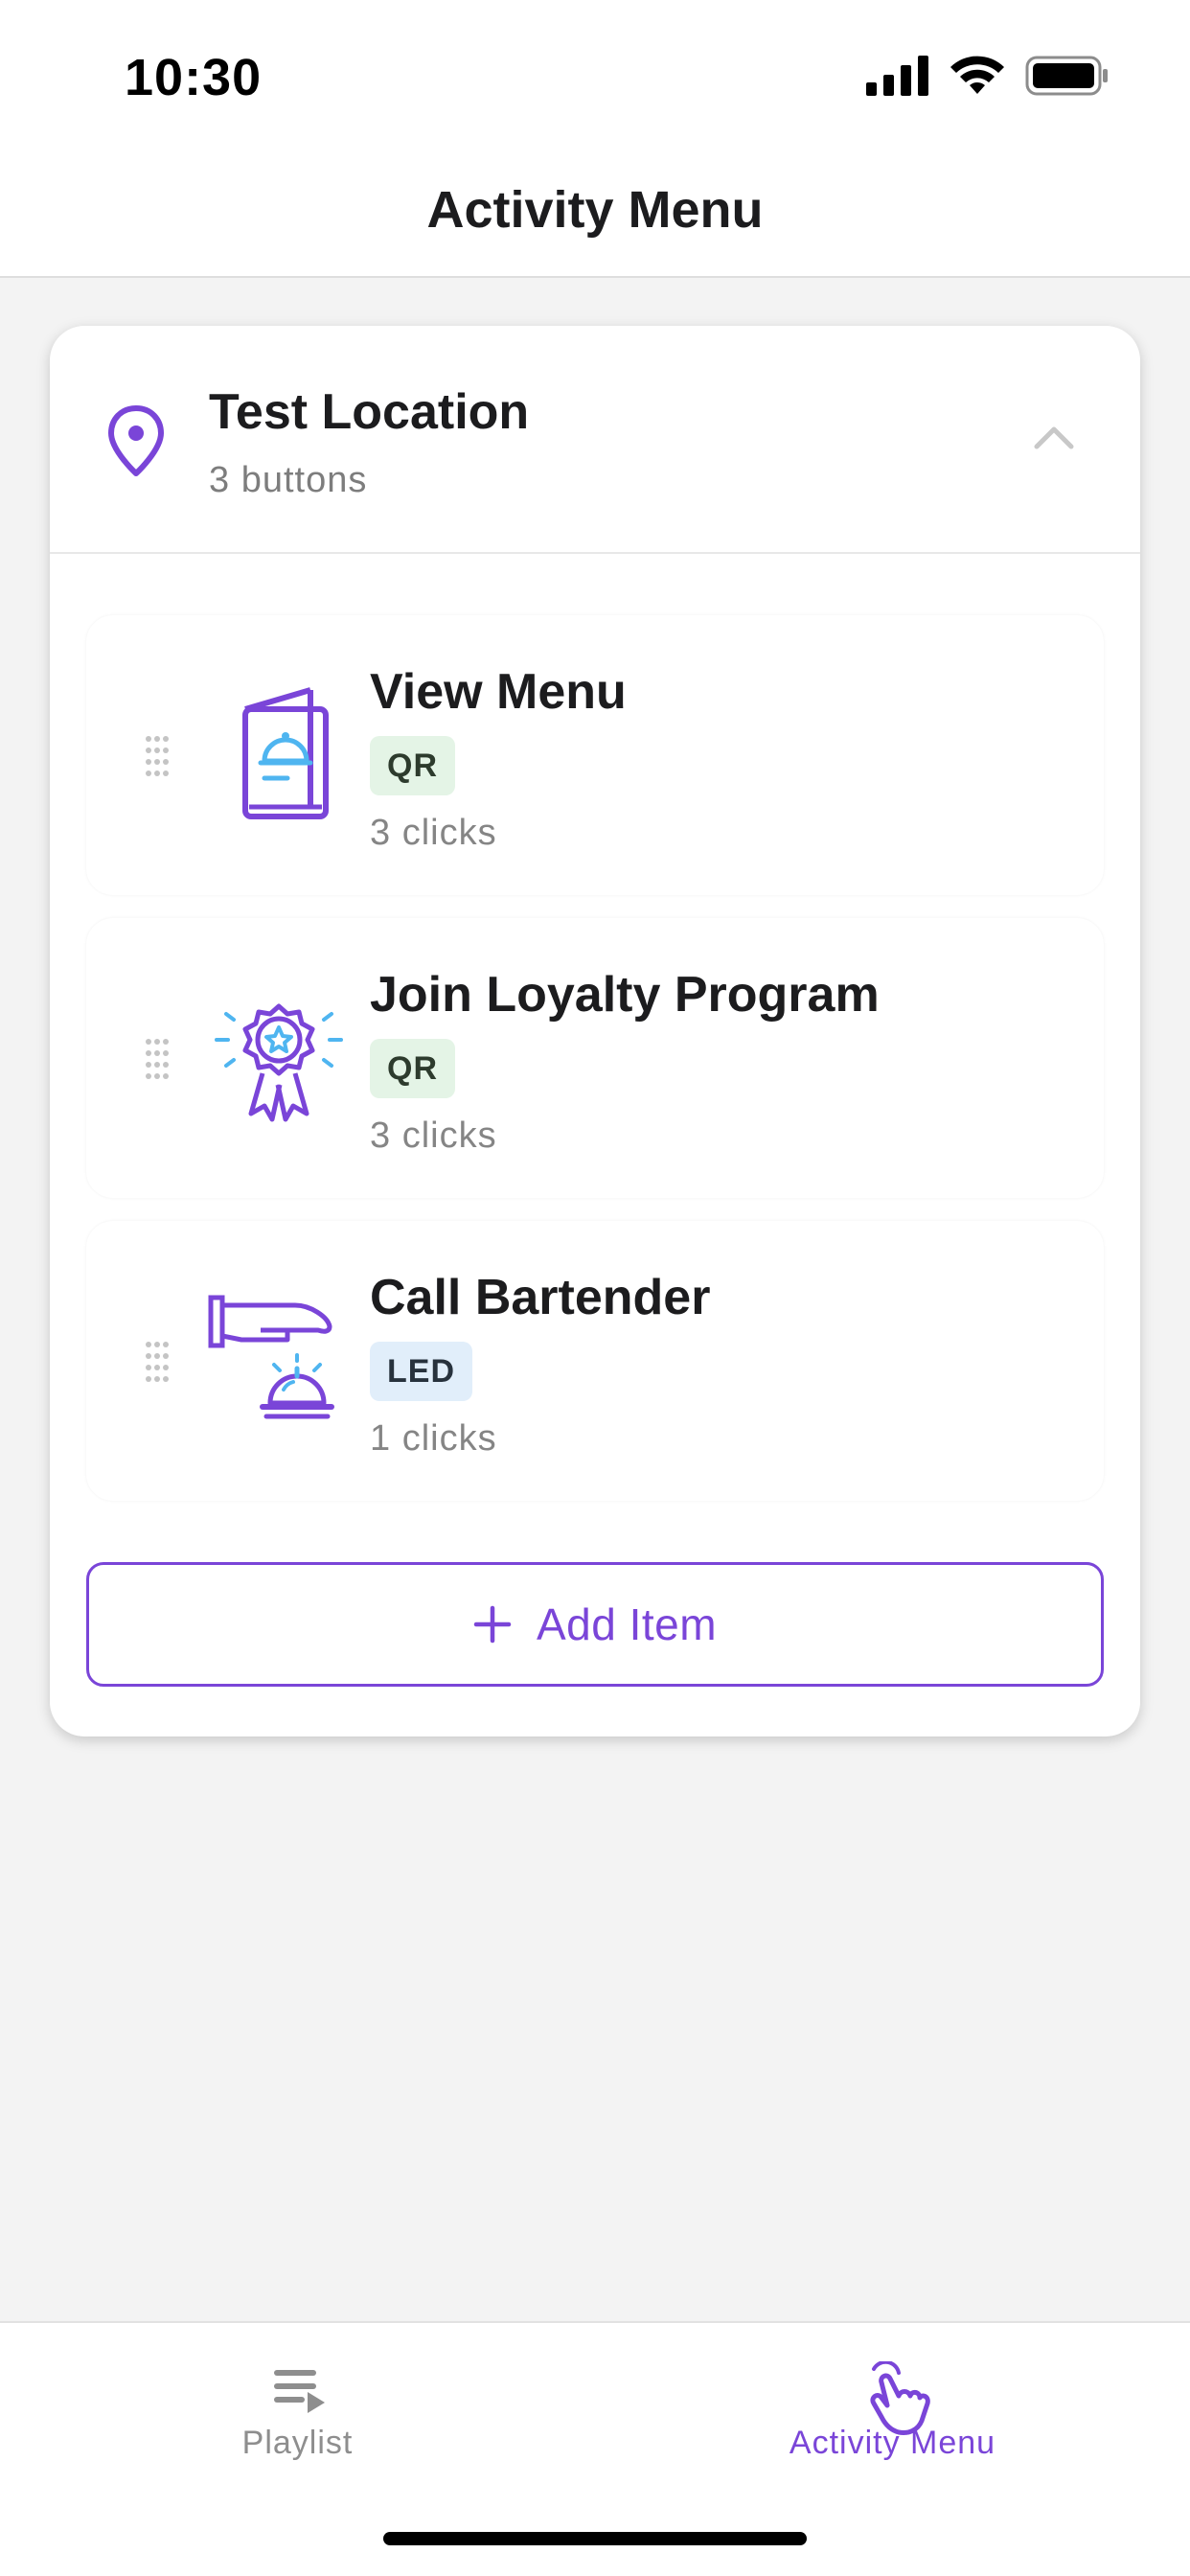 Image resolution: width=1190 pixels, height=2576 pixels. What do you see at coordinates (271, 1357) in the screenshot?
I see `service-bell-icon` at bounding box center [271, 1357].